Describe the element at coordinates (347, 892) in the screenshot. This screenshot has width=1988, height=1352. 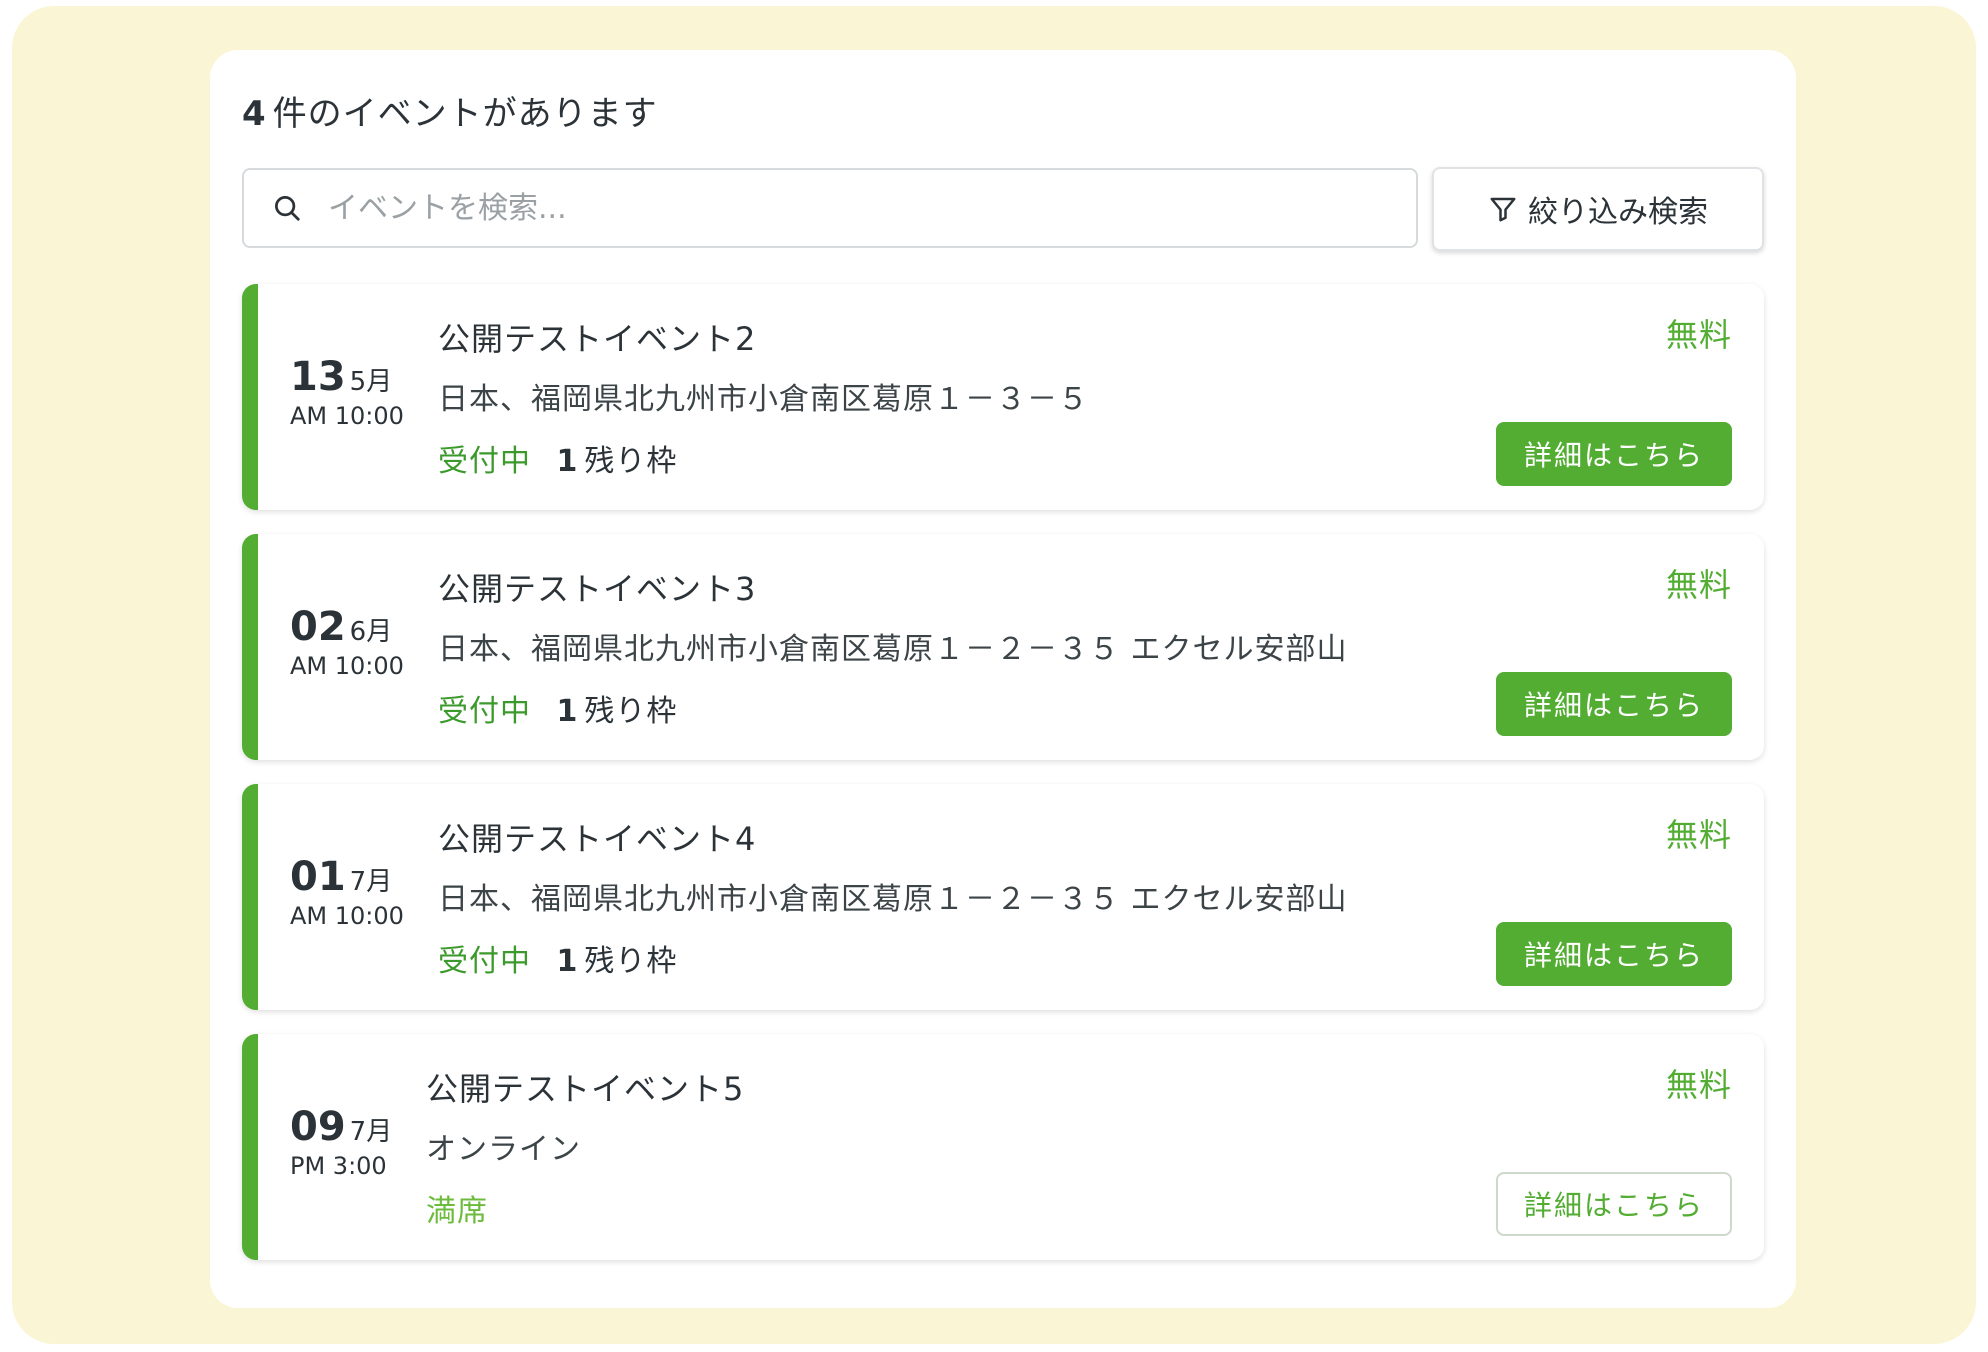
I see `event-date: 01 7月 AM 10:00` at that location.